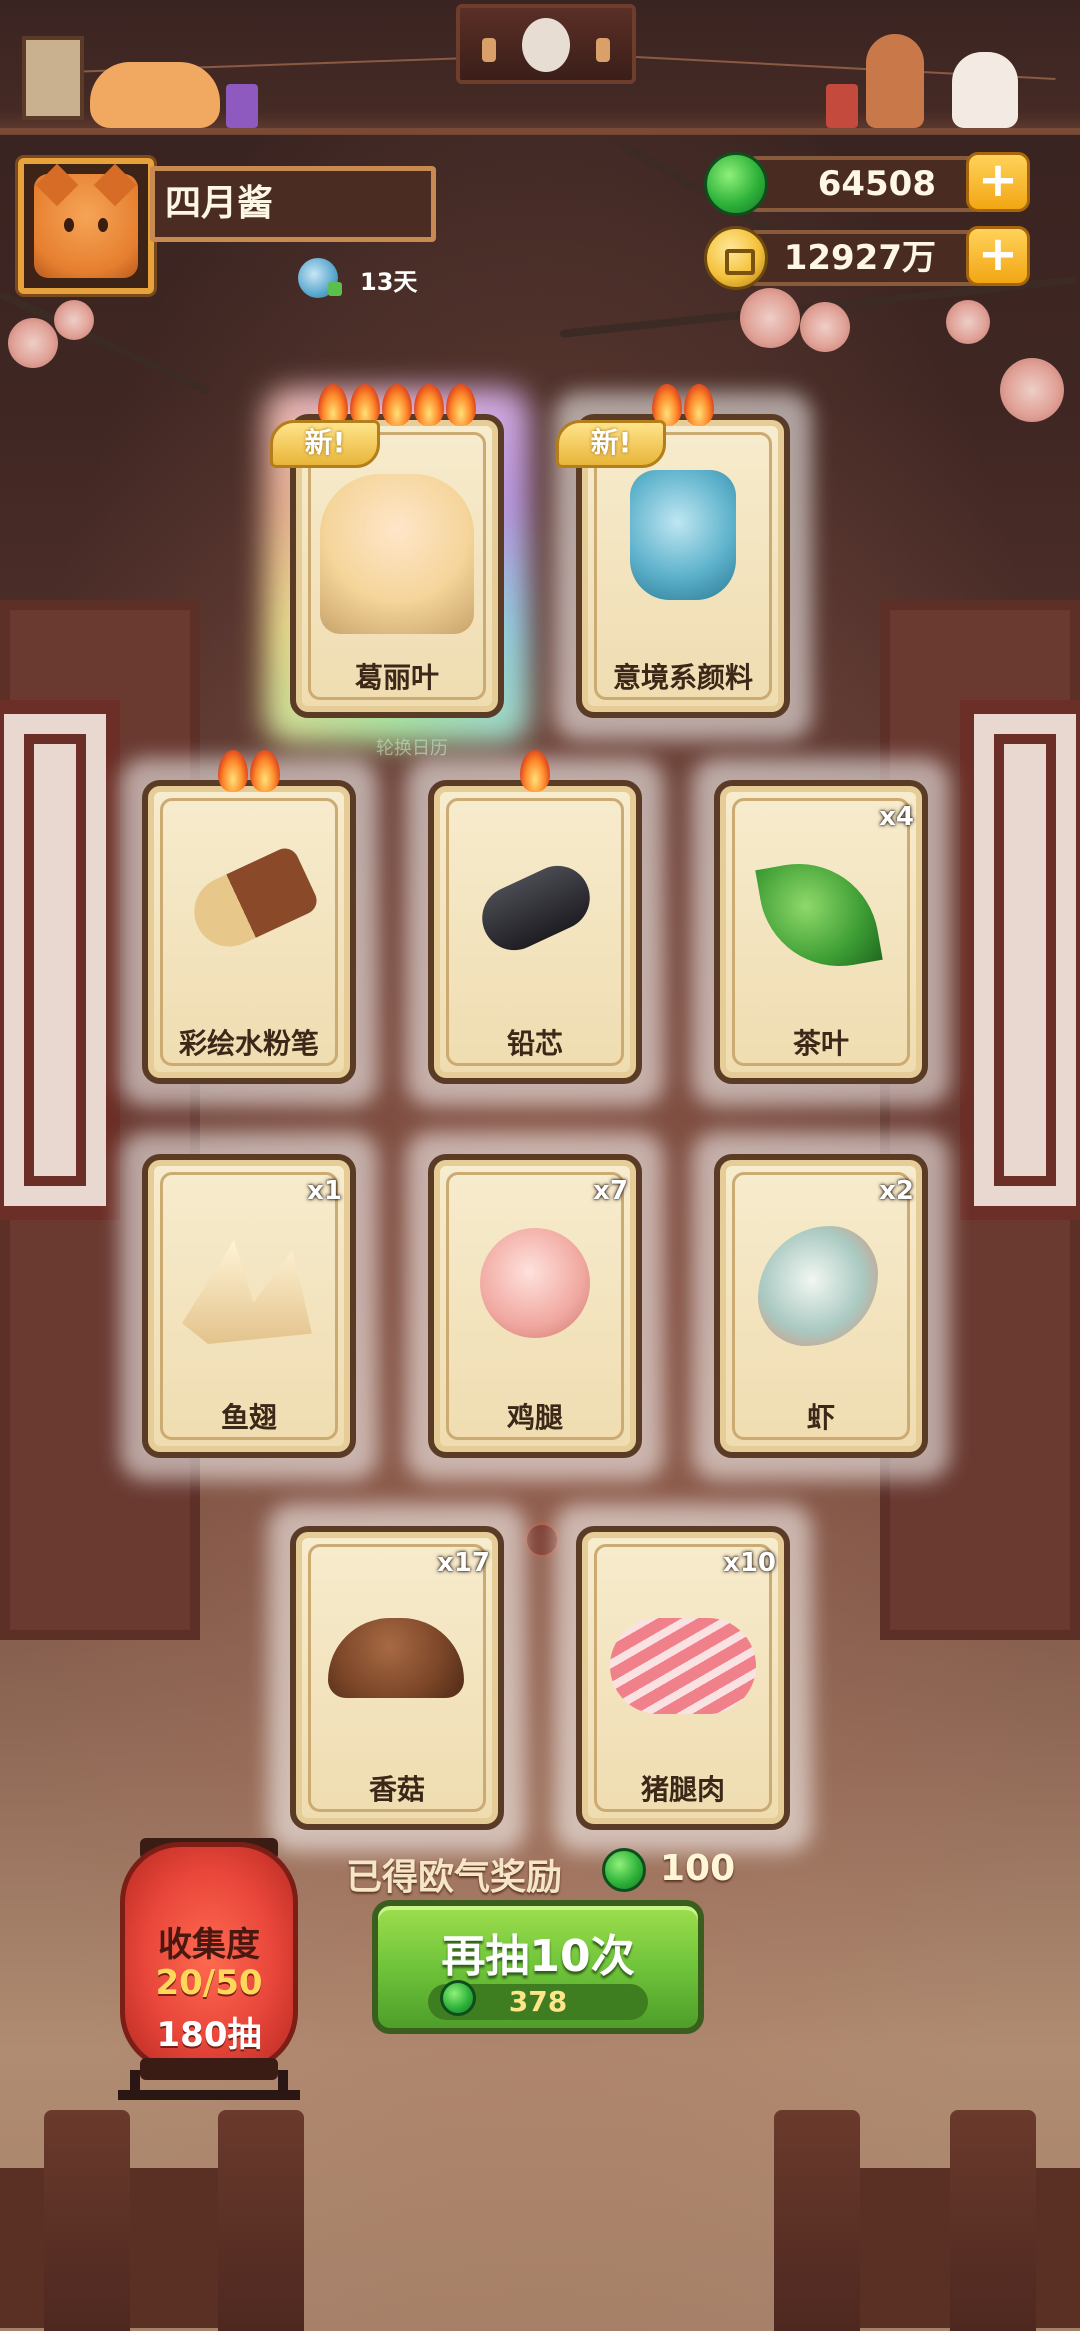 The height and width of the screenshot is (2331, 1080). I want to click on item-count: x4, so click(896, 817).